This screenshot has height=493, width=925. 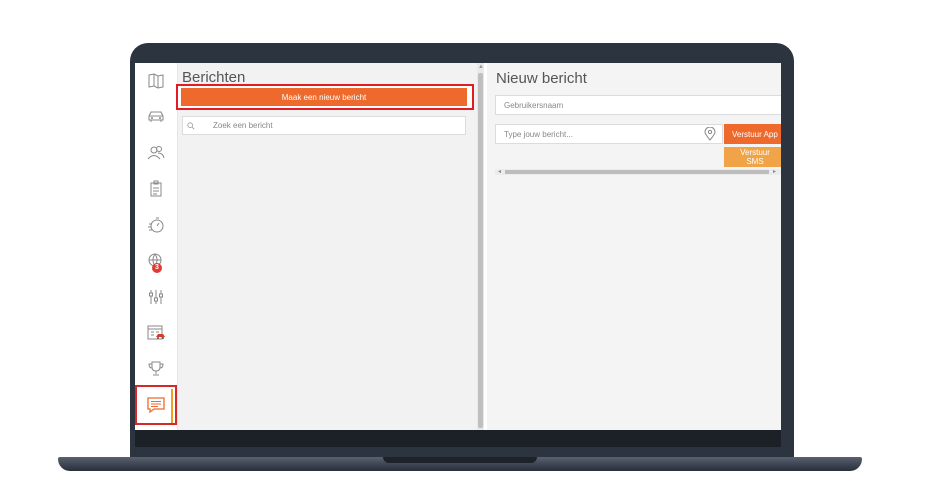 What do you see at coordinates (638, 105) in the screenshot?
I see `recipient-input` at bounding box center [638, 105].